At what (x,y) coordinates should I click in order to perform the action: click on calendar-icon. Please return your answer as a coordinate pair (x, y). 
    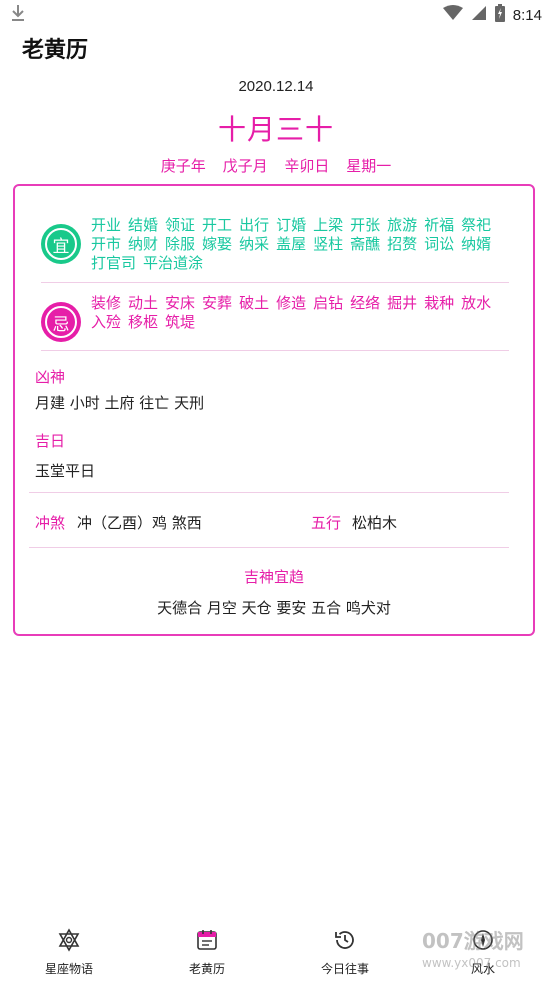
    Looking at the image, I should click on (207, 942).